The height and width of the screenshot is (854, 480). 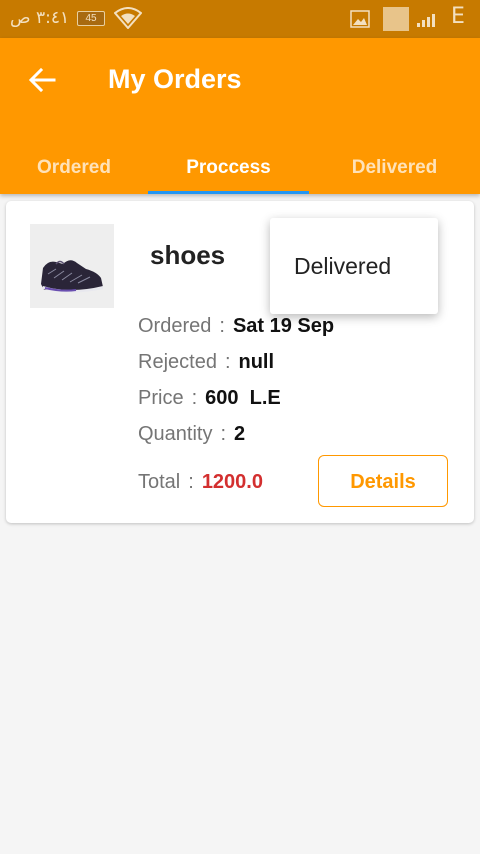 I want to click on notification-thumbnail, so click(x=396, y=19).